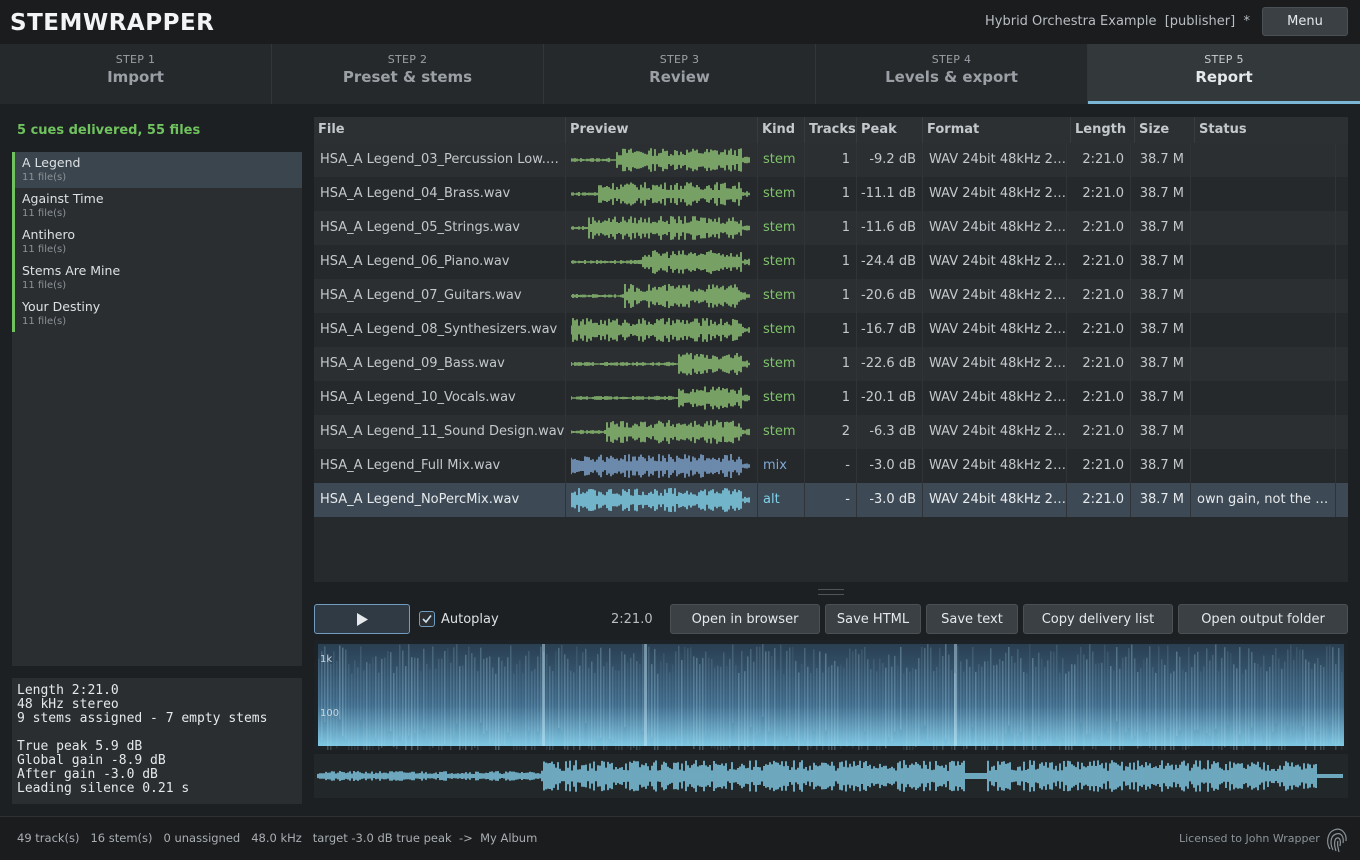 Image resolution: width=1360 pixels, height=860 pixels. Describe the element at coordinates (440, 398) in the screenshot. I see `file-cell: HSA_A Legend_10_Vocals.wav` at that location.